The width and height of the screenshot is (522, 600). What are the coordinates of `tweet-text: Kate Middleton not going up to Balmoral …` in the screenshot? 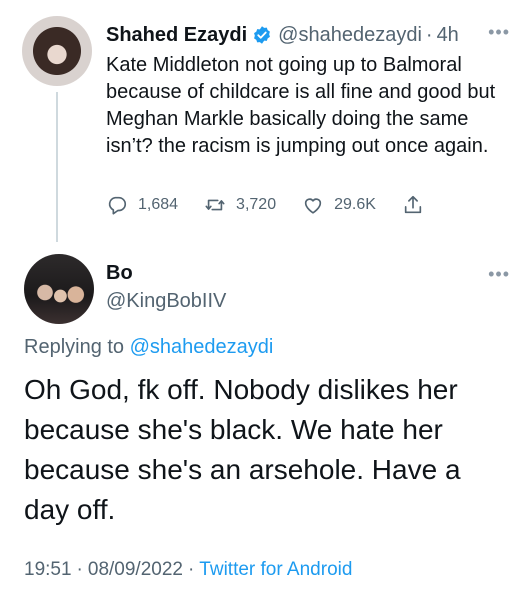 It's located at (301, 105).